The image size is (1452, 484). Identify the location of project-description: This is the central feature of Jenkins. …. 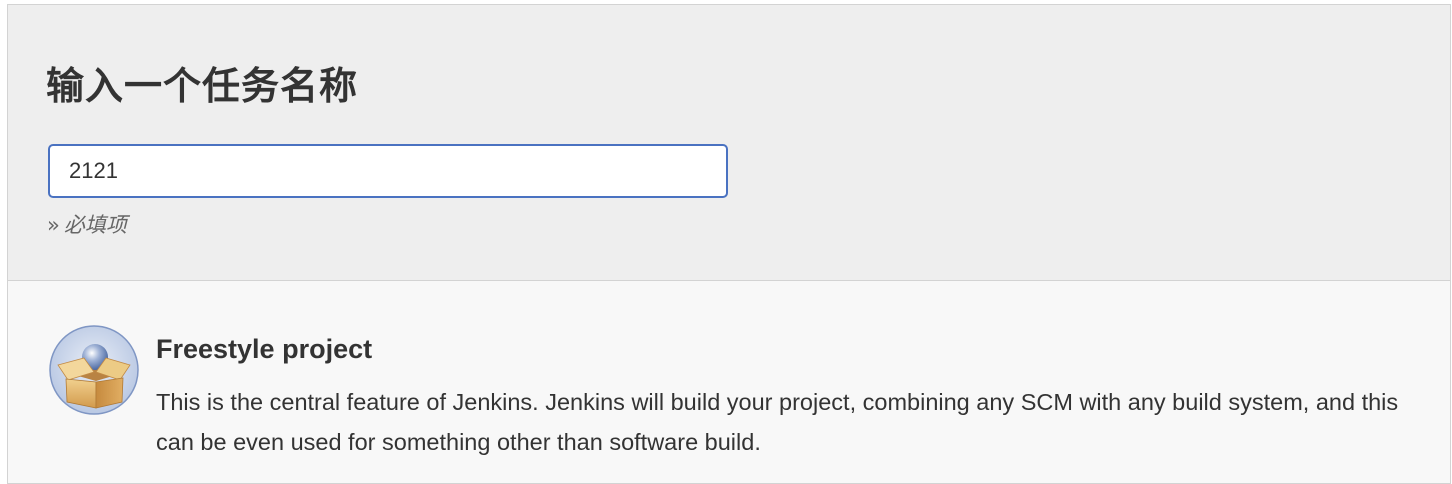
(777, 422).